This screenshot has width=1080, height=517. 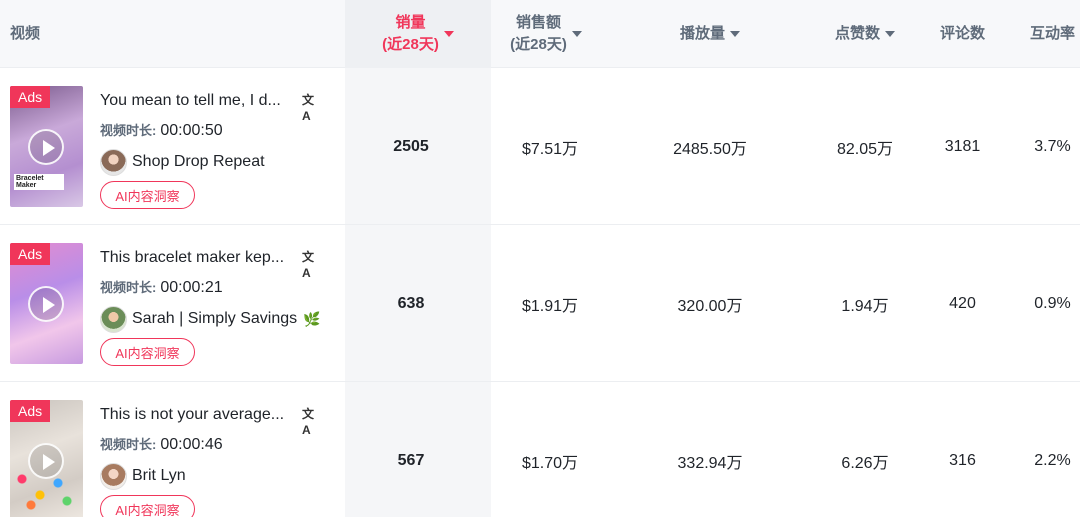 What do you see at coordinates (865, 463) in the screenshot?
I see `likes-value: 6.26万` at bounding box center [865, 463].